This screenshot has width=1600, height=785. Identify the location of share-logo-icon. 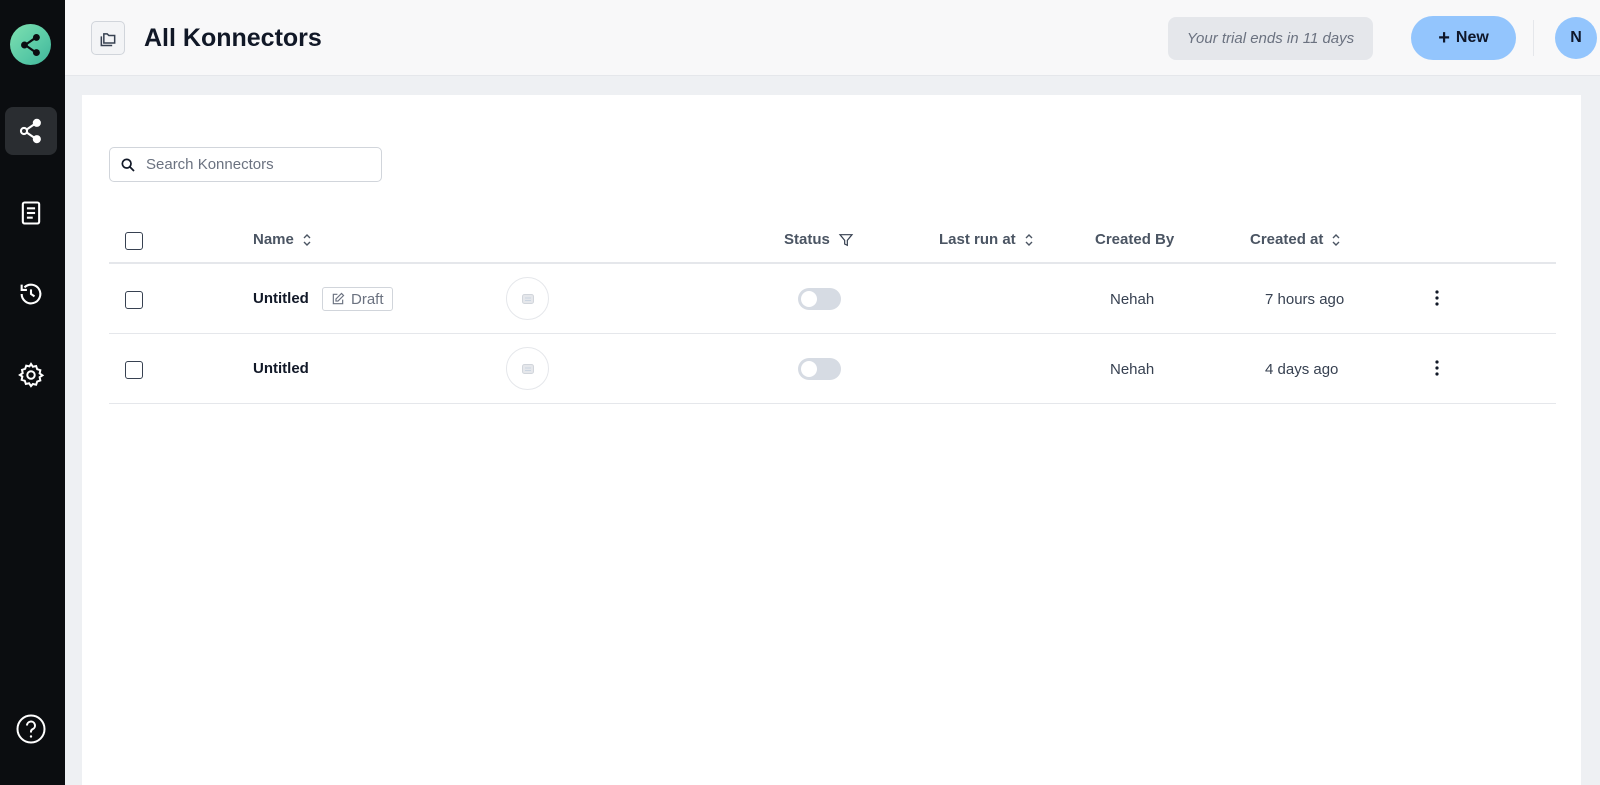
(30, 44).